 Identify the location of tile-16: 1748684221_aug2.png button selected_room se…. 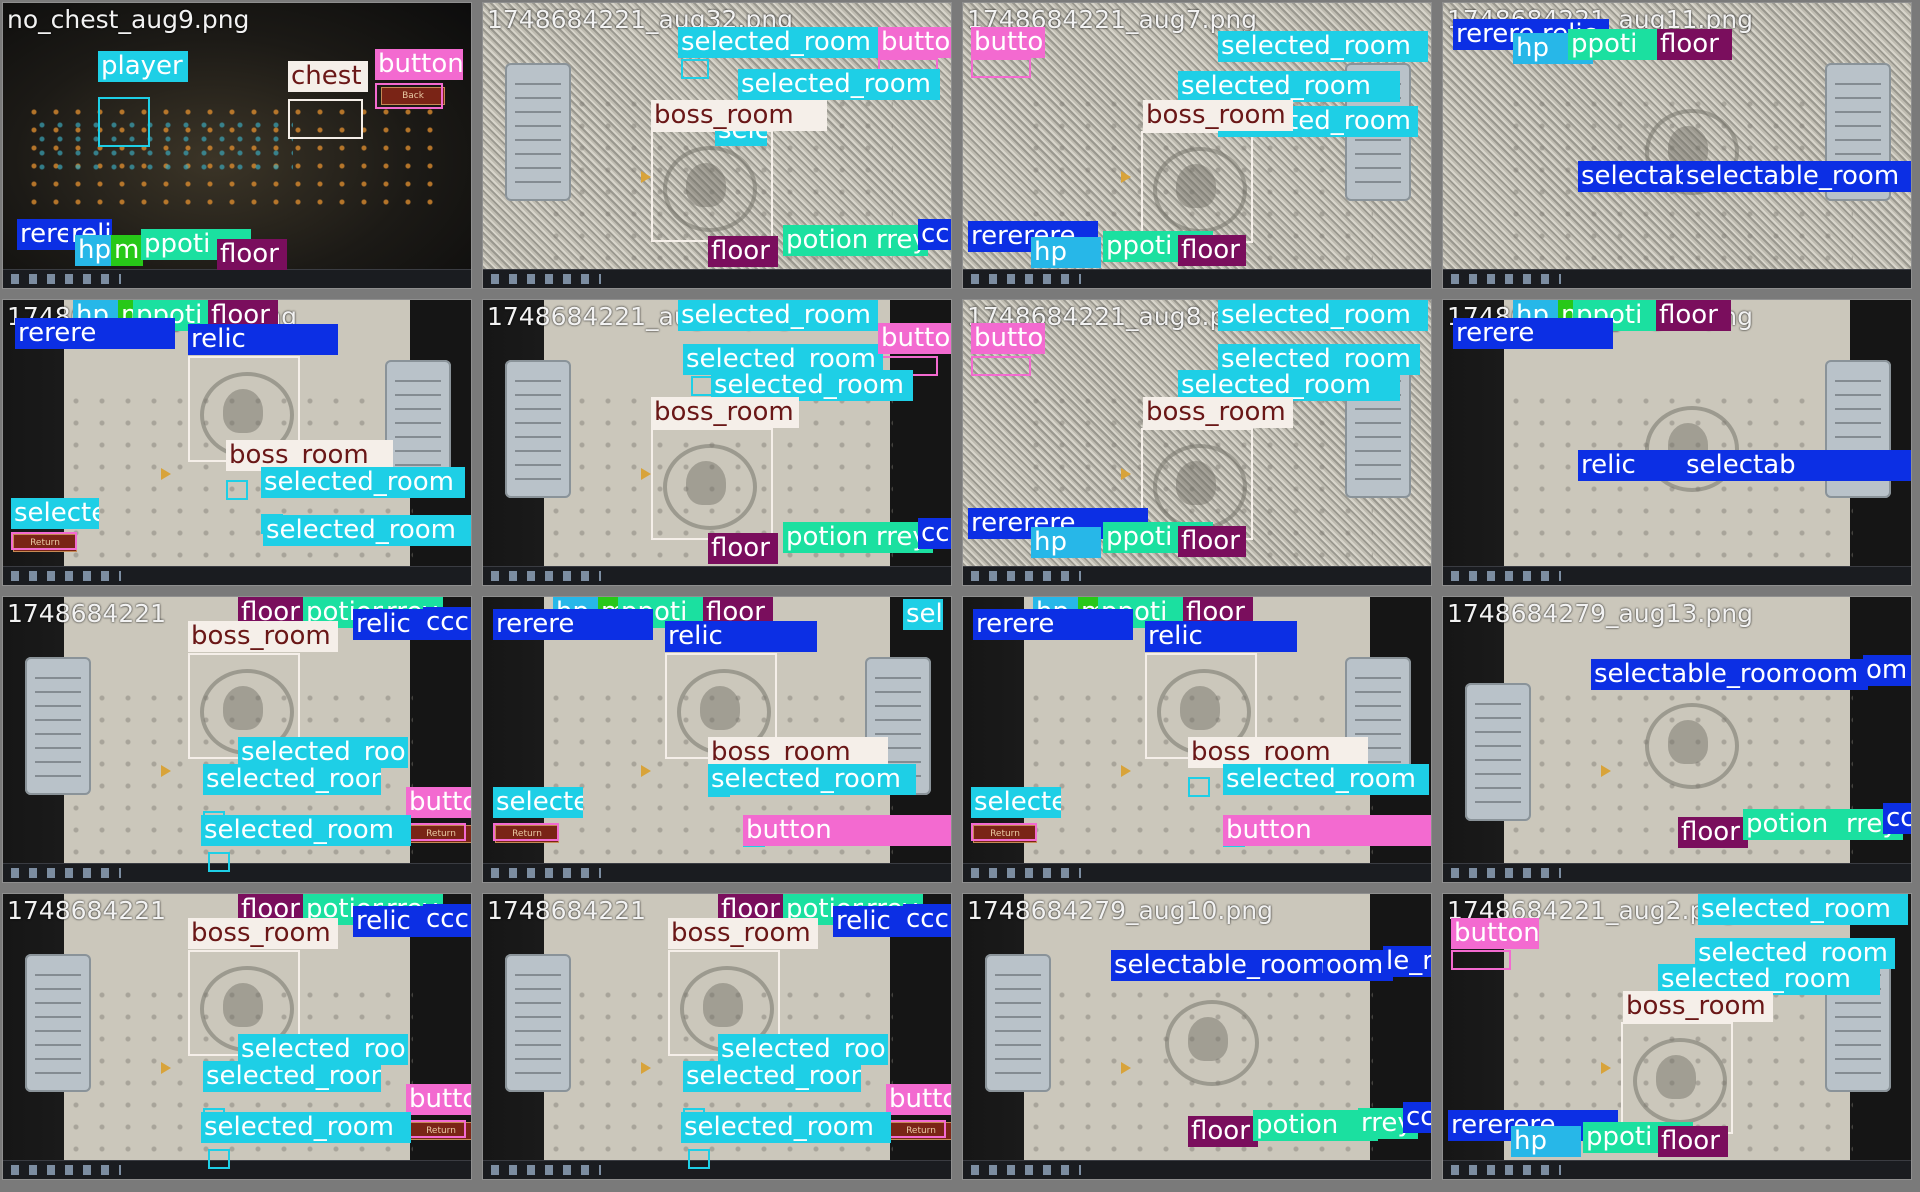
(1677, 1036).